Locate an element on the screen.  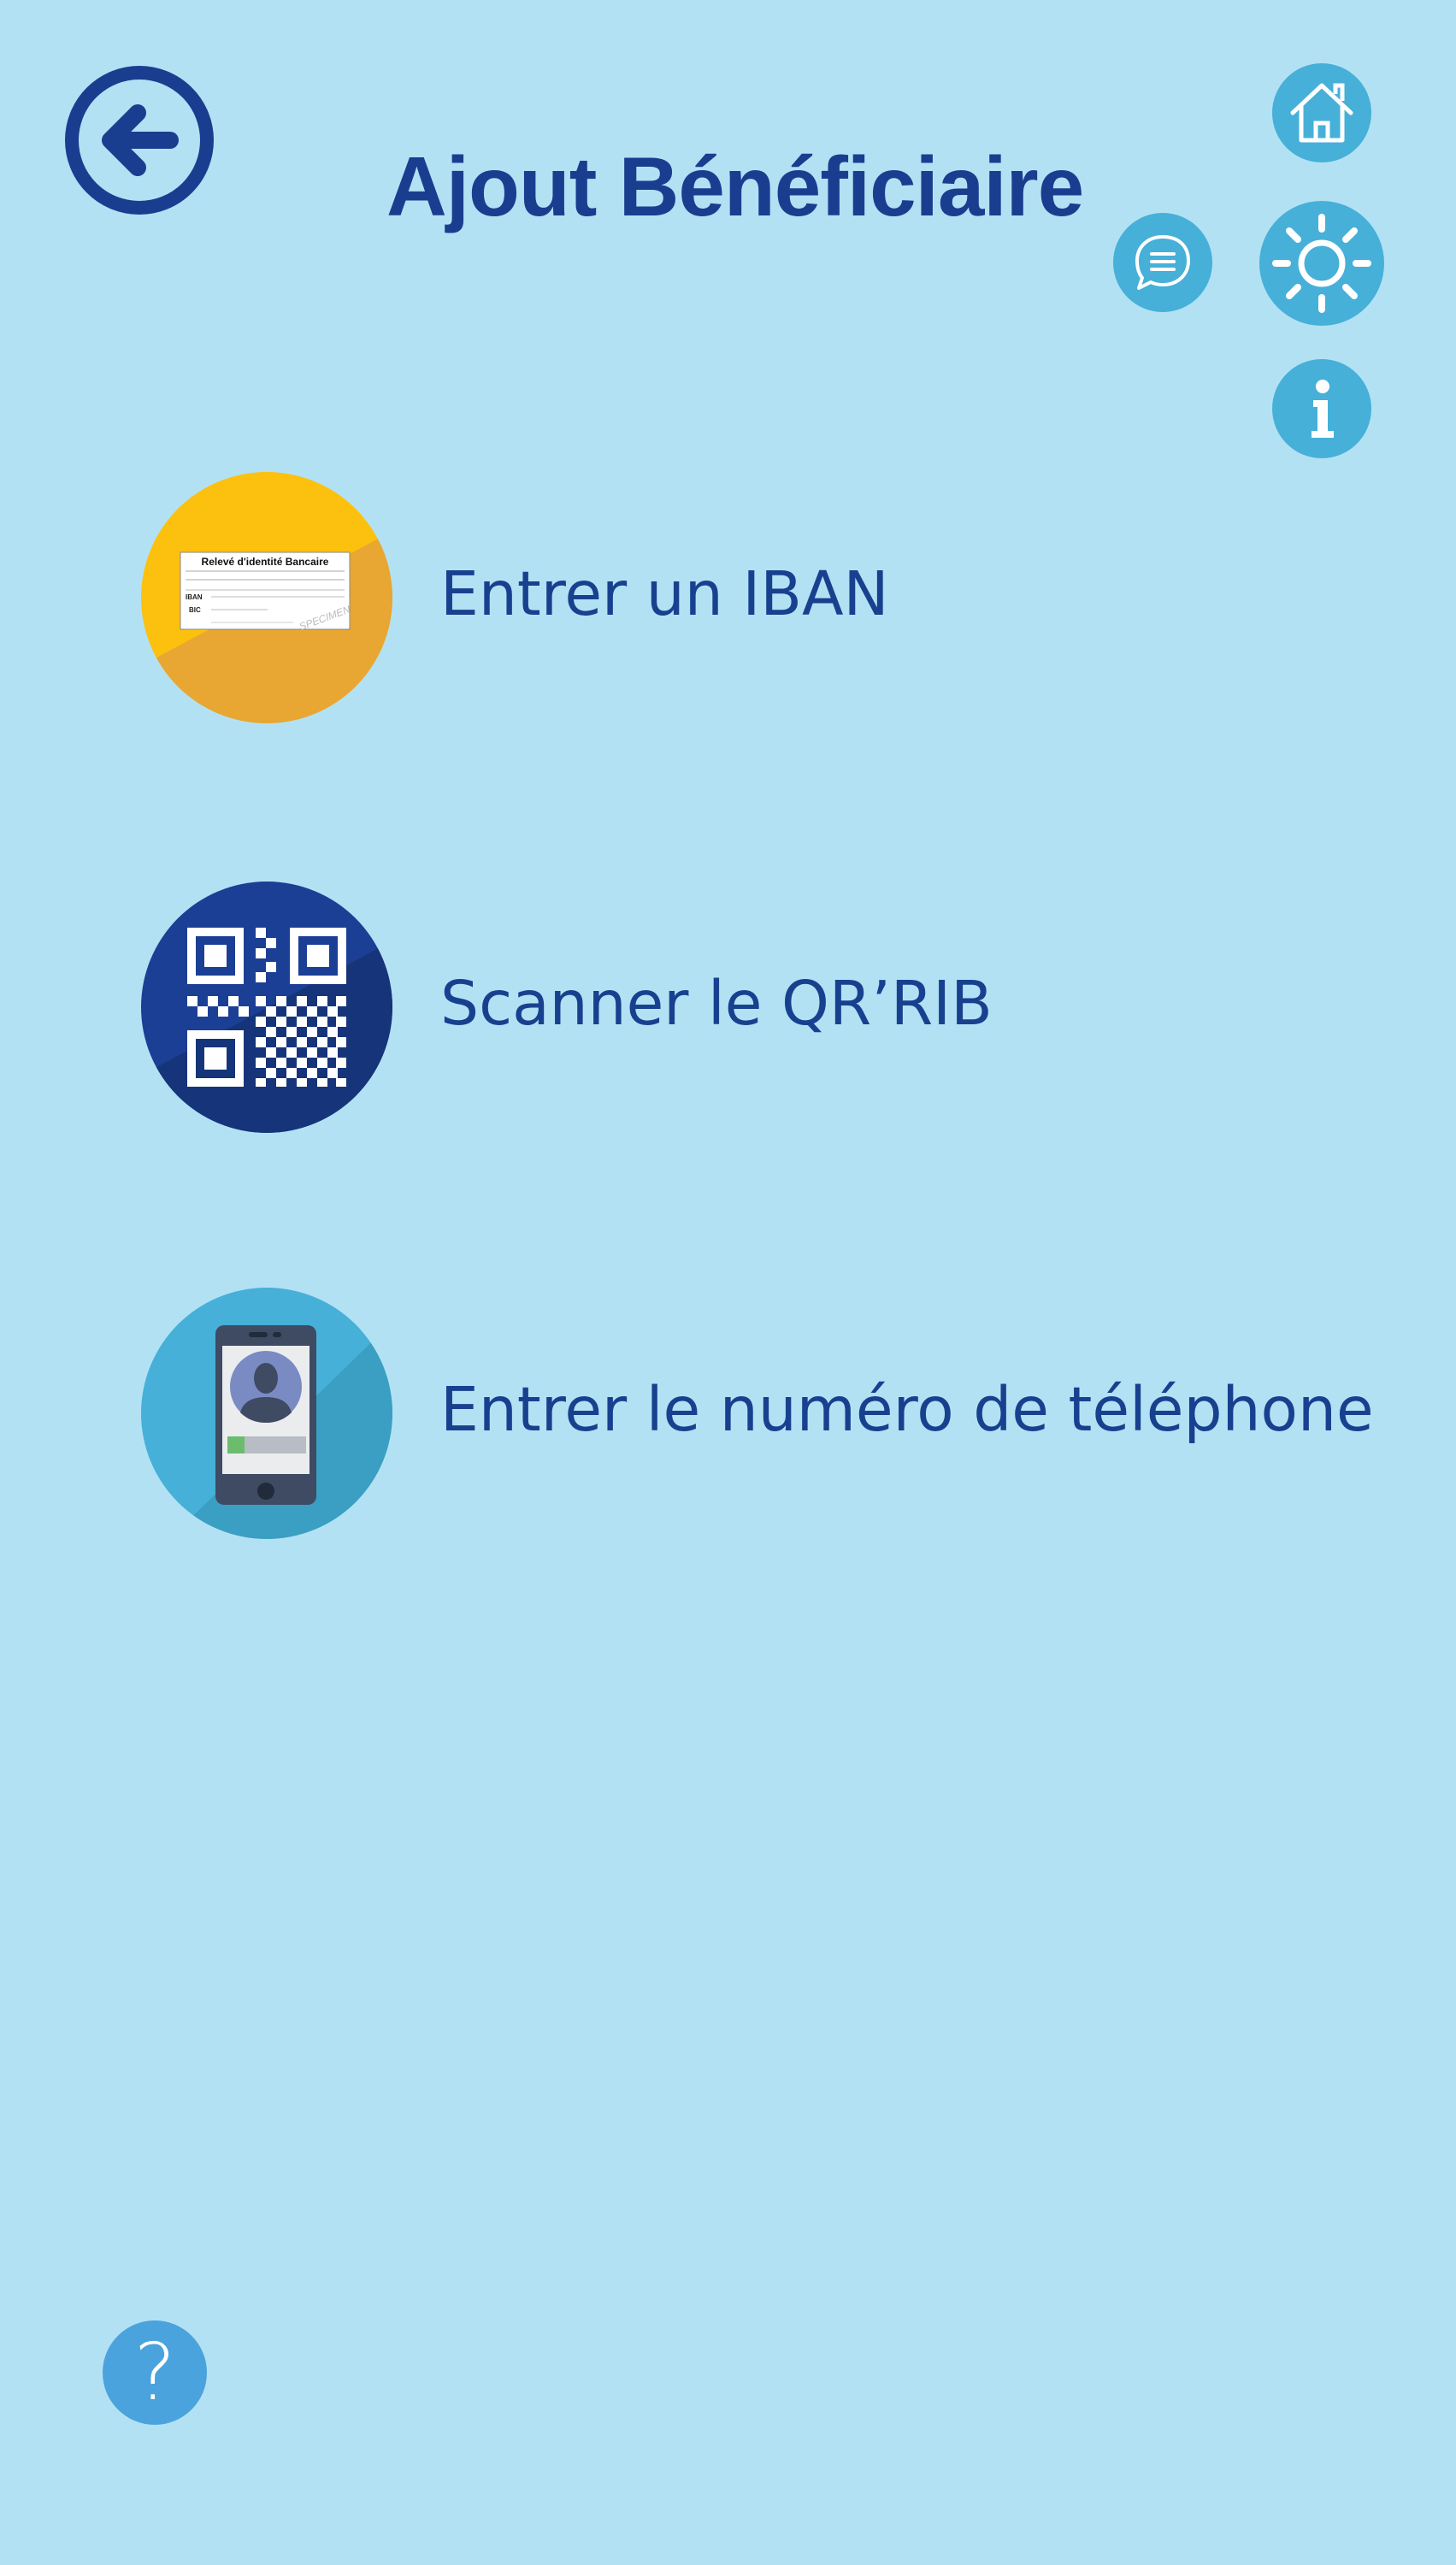
rib-bic-label: BIC is located at coordinates (195, 610).